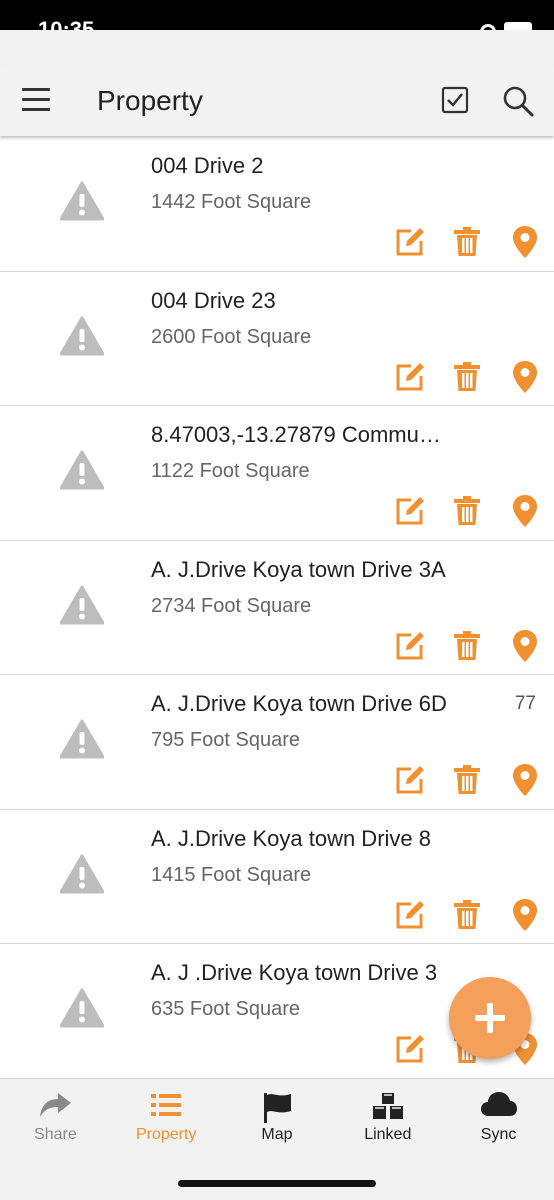 This screenshot has height=1200, width=554. I want to click on share-icon, so click(56, 1105).